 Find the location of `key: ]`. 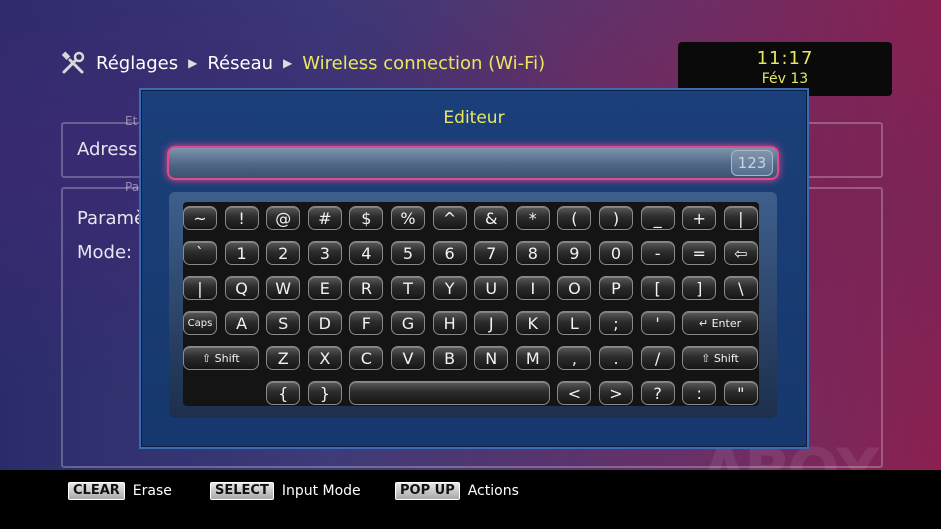

key: ] is located at coordinates (699, 288).